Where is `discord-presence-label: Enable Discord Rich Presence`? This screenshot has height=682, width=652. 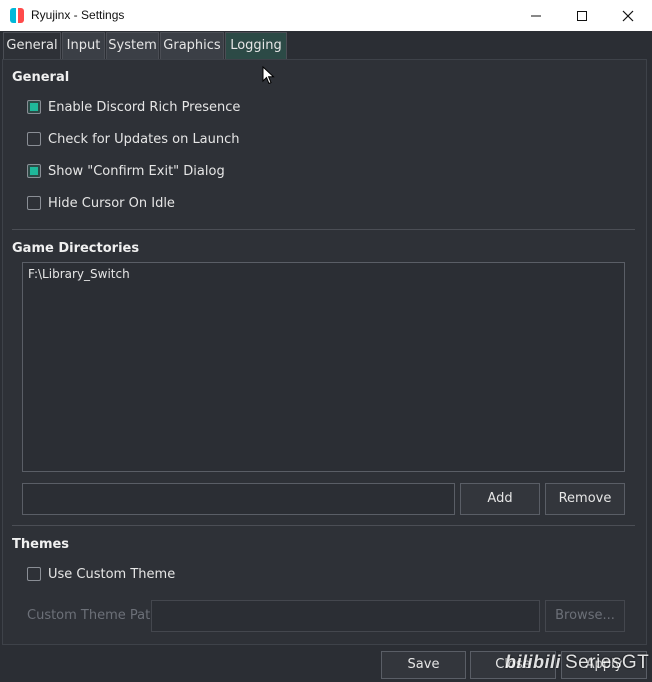 discord-presence-label: Enable Discord Rich Presence is located at coordinates (144, 107).